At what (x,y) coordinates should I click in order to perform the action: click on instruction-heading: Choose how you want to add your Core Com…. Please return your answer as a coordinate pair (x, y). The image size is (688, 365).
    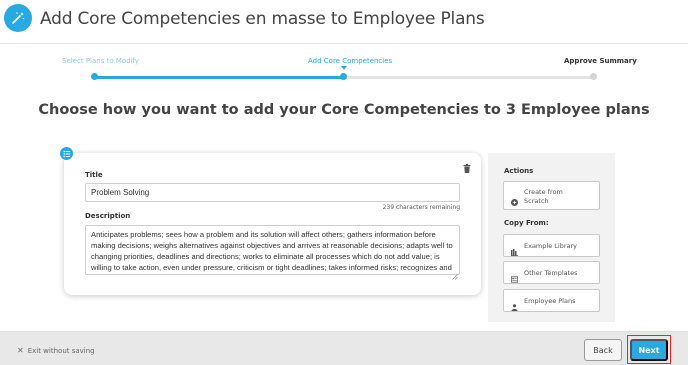
    Looking at the image, I should click on (344, 110).